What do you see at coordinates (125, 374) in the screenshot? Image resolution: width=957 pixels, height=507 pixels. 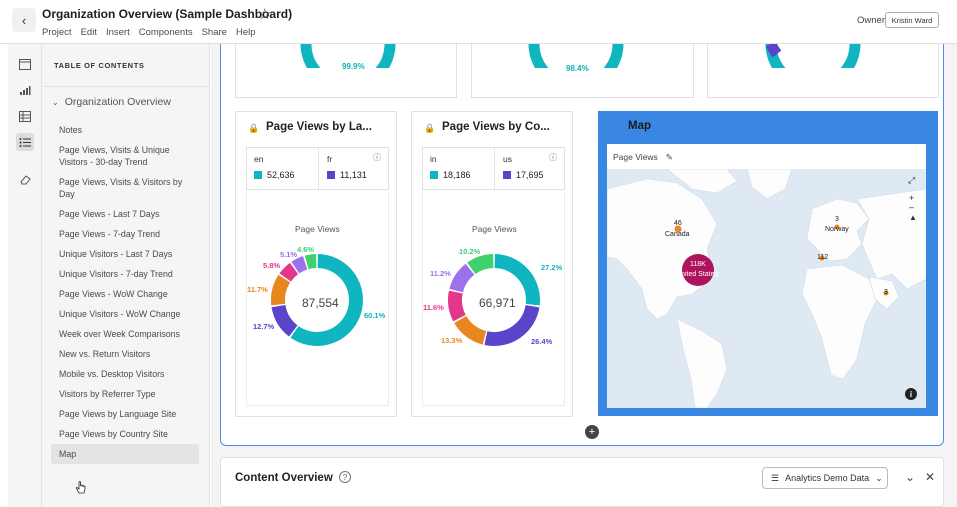 I see `toc-item-mobile-desktop: Mobile vs. Desktop Visitors` at bounding box center [125, 374].